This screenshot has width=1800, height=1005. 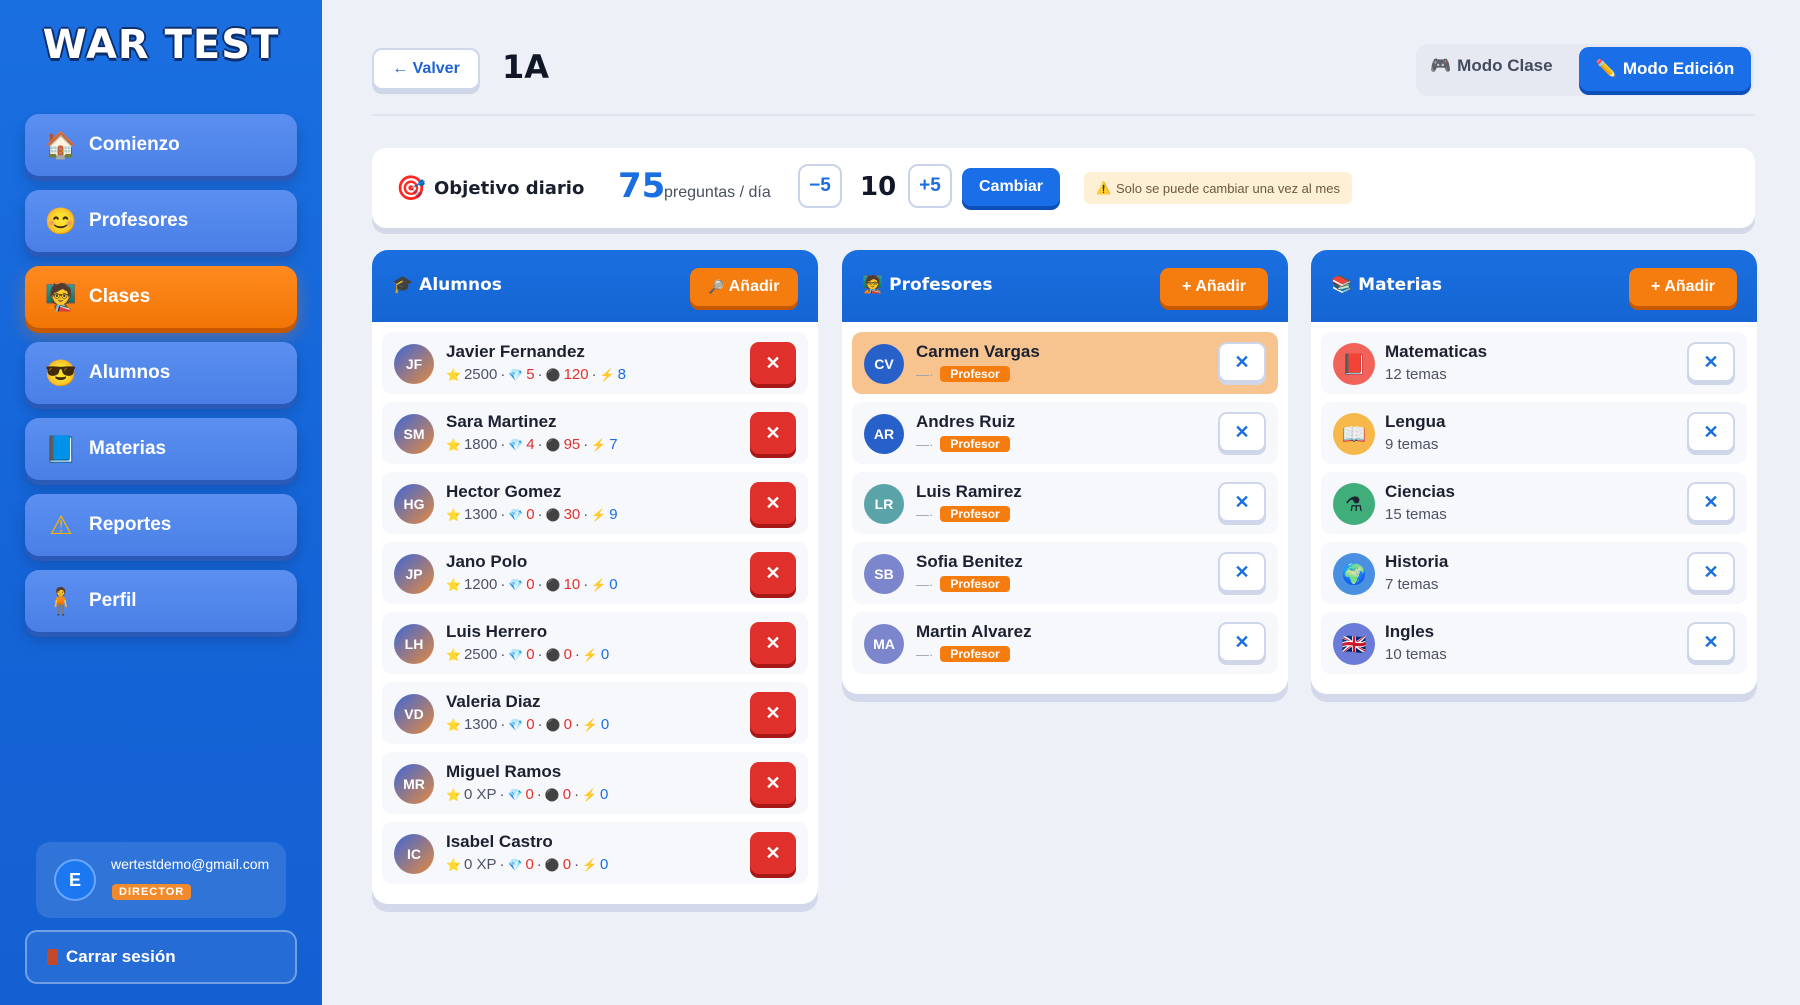 What do you see at coordinates (152, 892) in the screenshot?
I see `user-role-badge: DIRECTOR` at bounding box center [152, 892].